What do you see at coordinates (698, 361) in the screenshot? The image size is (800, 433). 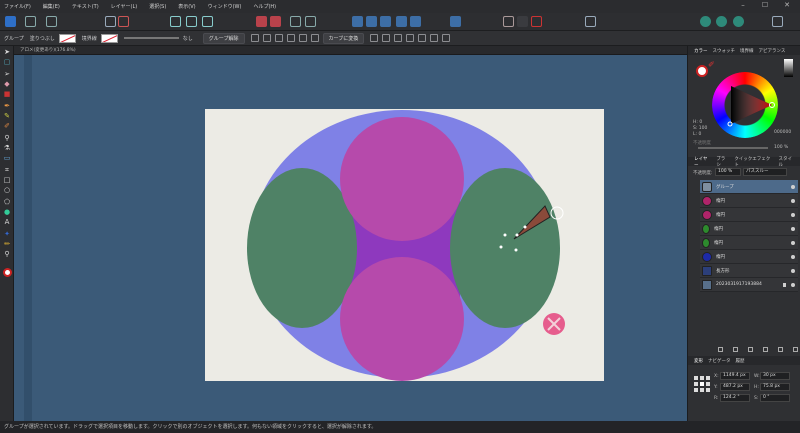 I see `tab-transform: 変形` at bounding box center [698, 361].